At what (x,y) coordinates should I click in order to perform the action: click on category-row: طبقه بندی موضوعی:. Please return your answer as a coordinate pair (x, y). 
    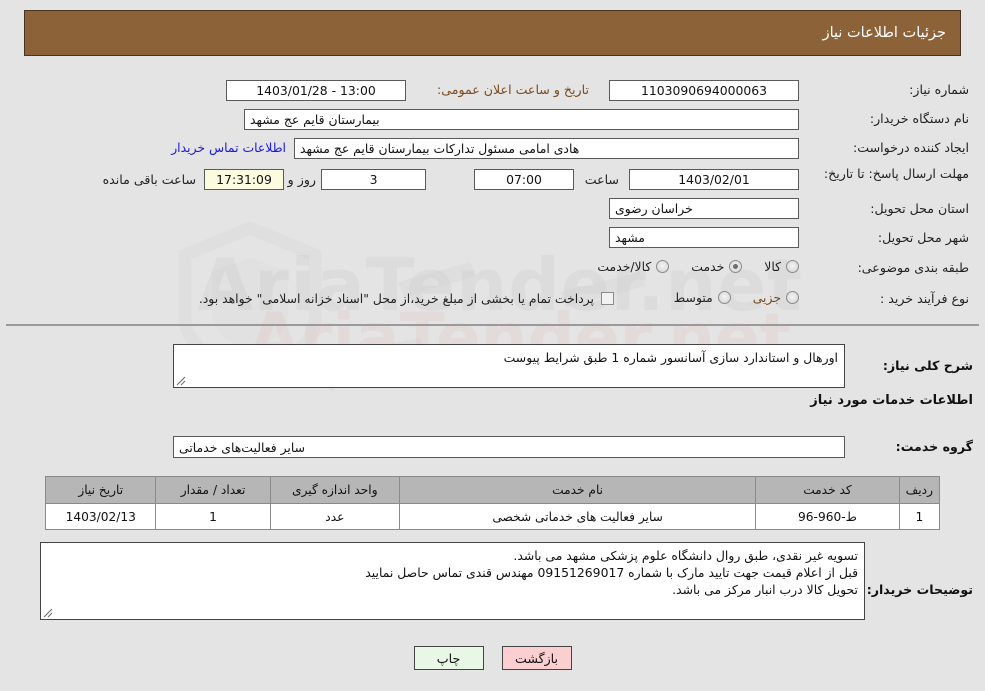
    Looking at the image, I should click on (913, 267).